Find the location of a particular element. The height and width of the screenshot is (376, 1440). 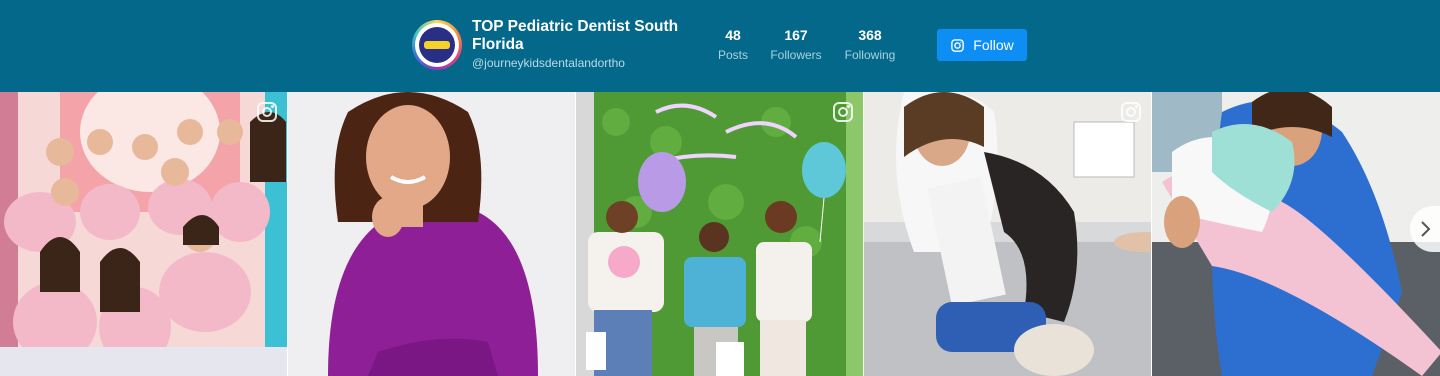

avatar-ring is located at coordinates (437, 45).